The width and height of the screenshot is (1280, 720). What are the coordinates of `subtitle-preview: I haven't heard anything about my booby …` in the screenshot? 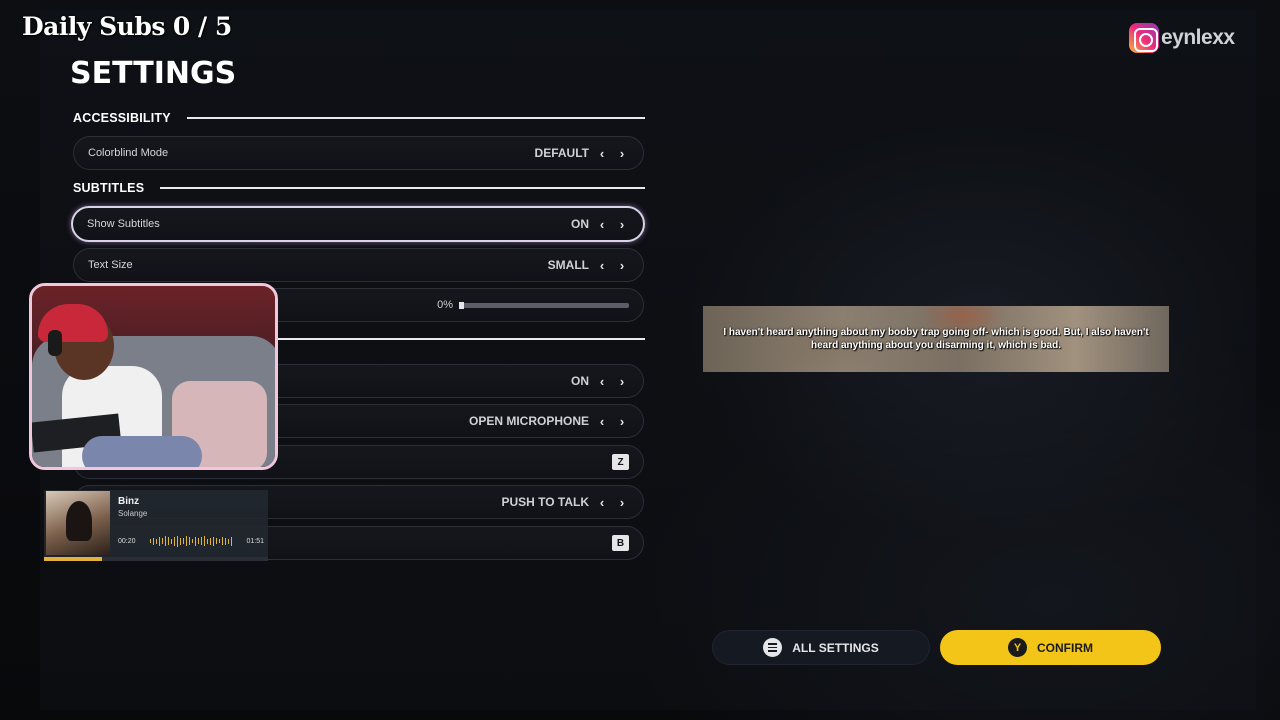 It's located at (936, 339).